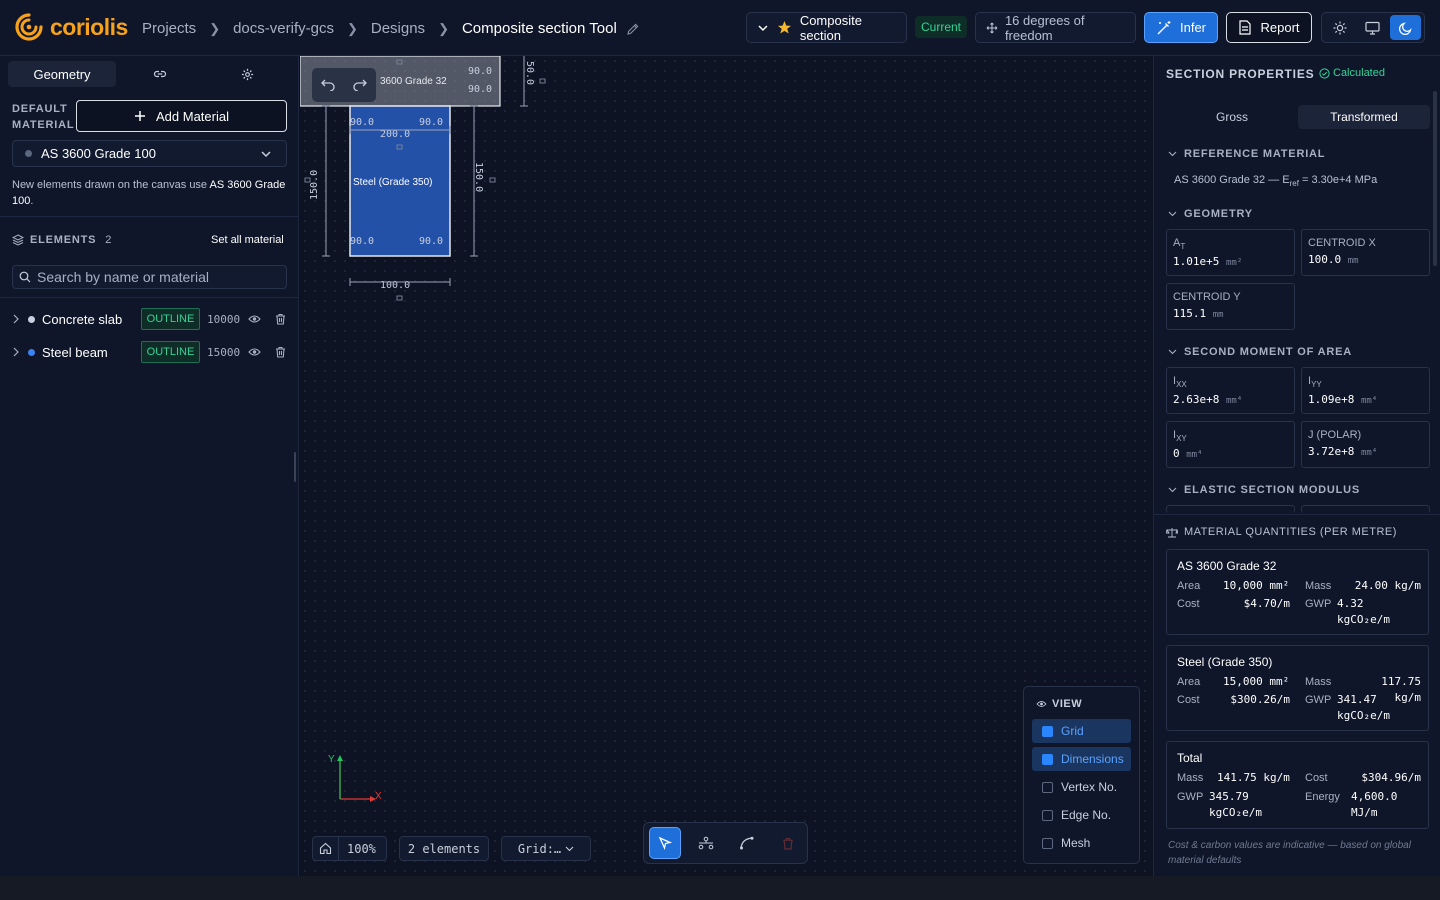 This screenshot has width=1440, height=900. What do you see at coordinates (1325, 259) in the screenshot?
I see `prop-number: 100.0` at bounding box center [1325, 259].